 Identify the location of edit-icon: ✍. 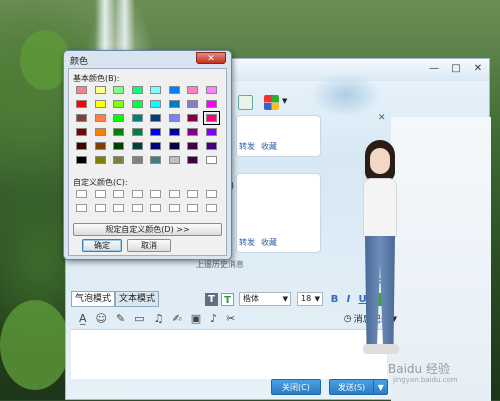
(177, 318).